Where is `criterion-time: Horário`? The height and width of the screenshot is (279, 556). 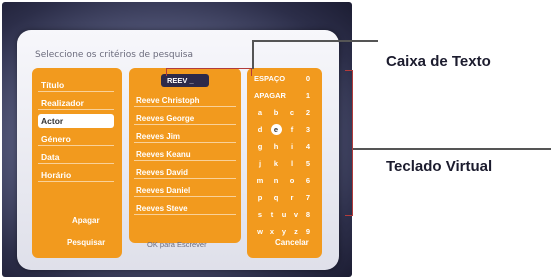
criterion-time: Horário is located at coordinates (76, 175).